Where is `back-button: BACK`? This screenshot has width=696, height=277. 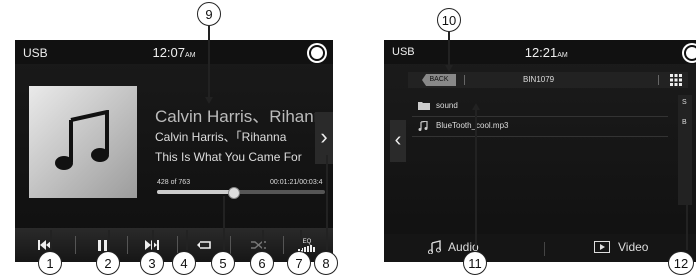 back-button: BACK is located at coordinates (439, 80).